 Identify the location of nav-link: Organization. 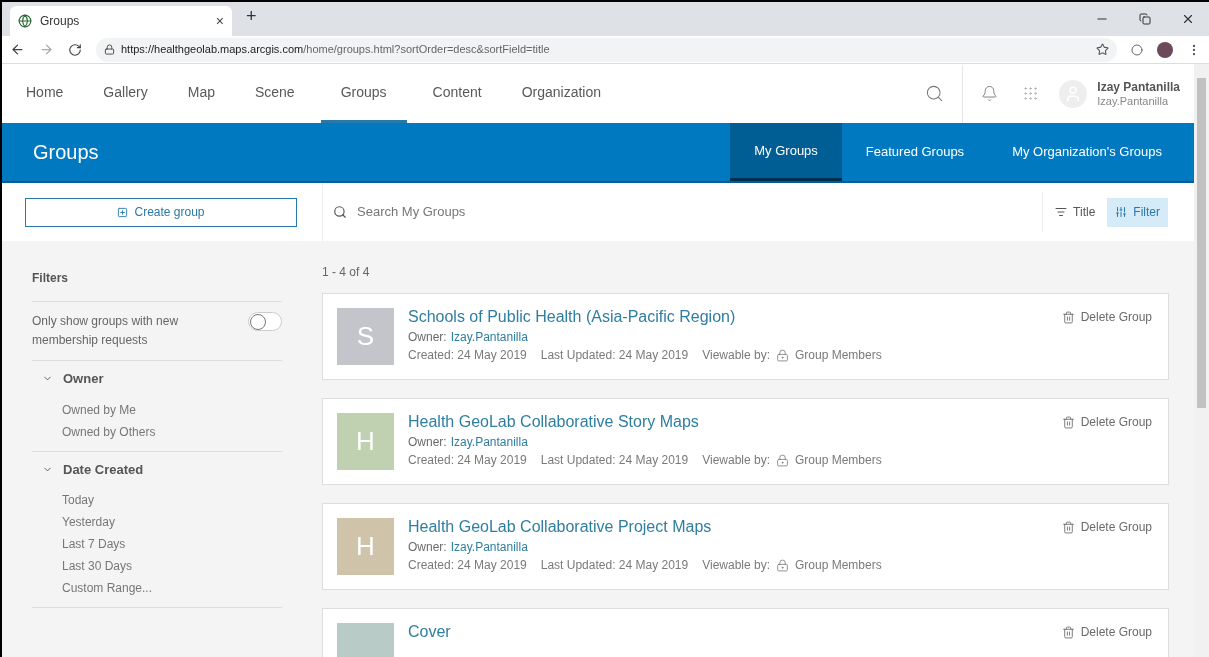
(561, 93).